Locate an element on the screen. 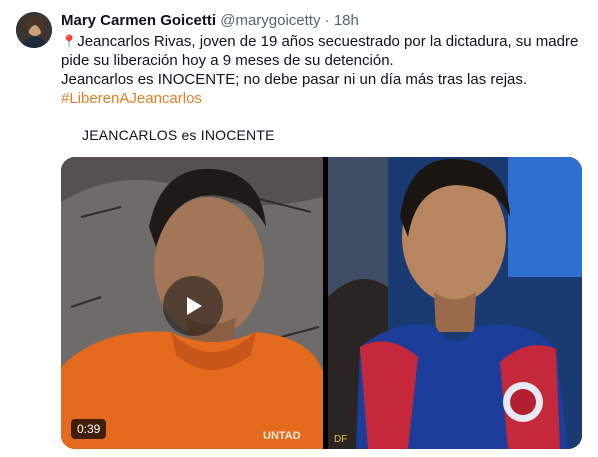 The height and width of the screenshot is (457, 598). play-button is located at coordinates (193, 306).